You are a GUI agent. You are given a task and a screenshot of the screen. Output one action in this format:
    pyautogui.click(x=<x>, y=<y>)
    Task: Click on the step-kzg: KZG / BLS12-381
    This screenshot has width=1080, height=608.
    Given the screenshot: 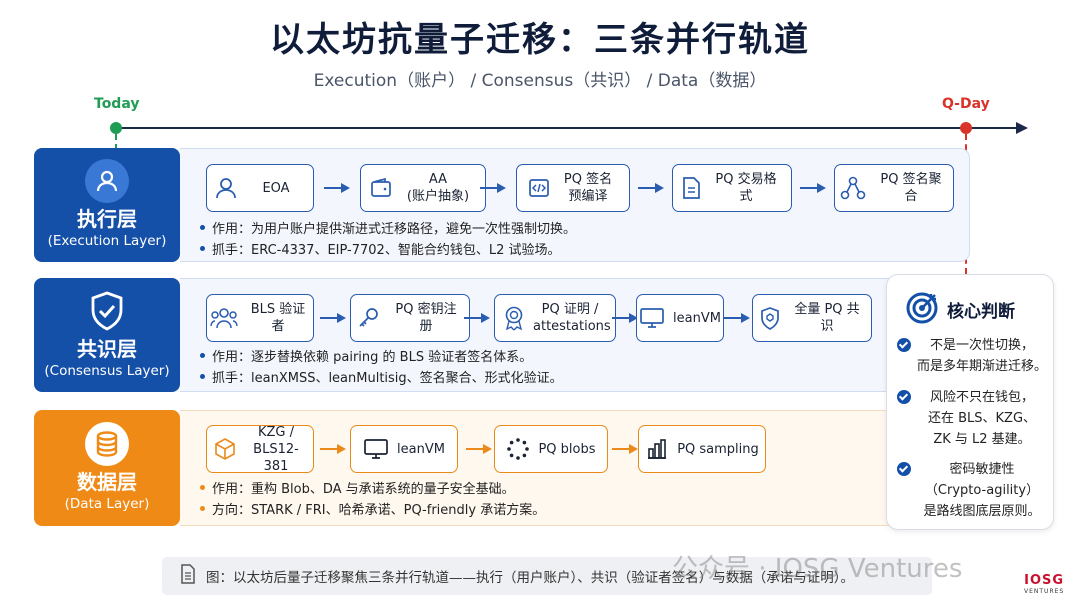 What is the action you would take?
    pyautogui.click(x=260, y=449)
    